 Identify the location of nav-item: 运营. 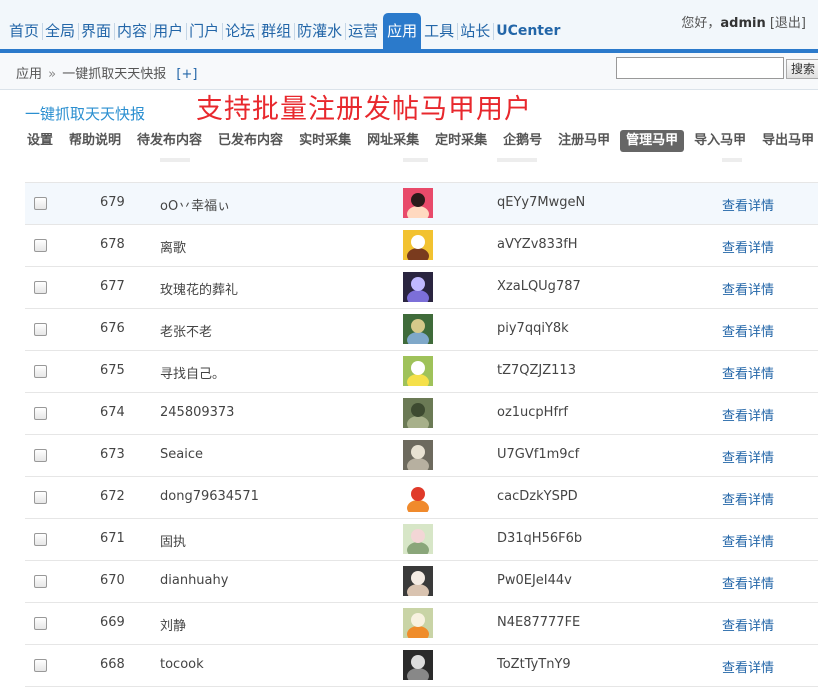
(363, 31).